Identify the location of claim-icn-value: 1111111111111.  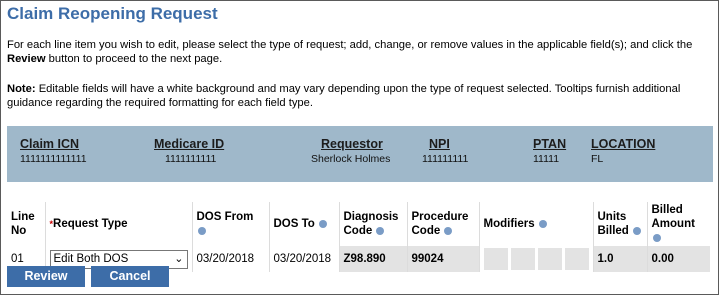
(53, 159).